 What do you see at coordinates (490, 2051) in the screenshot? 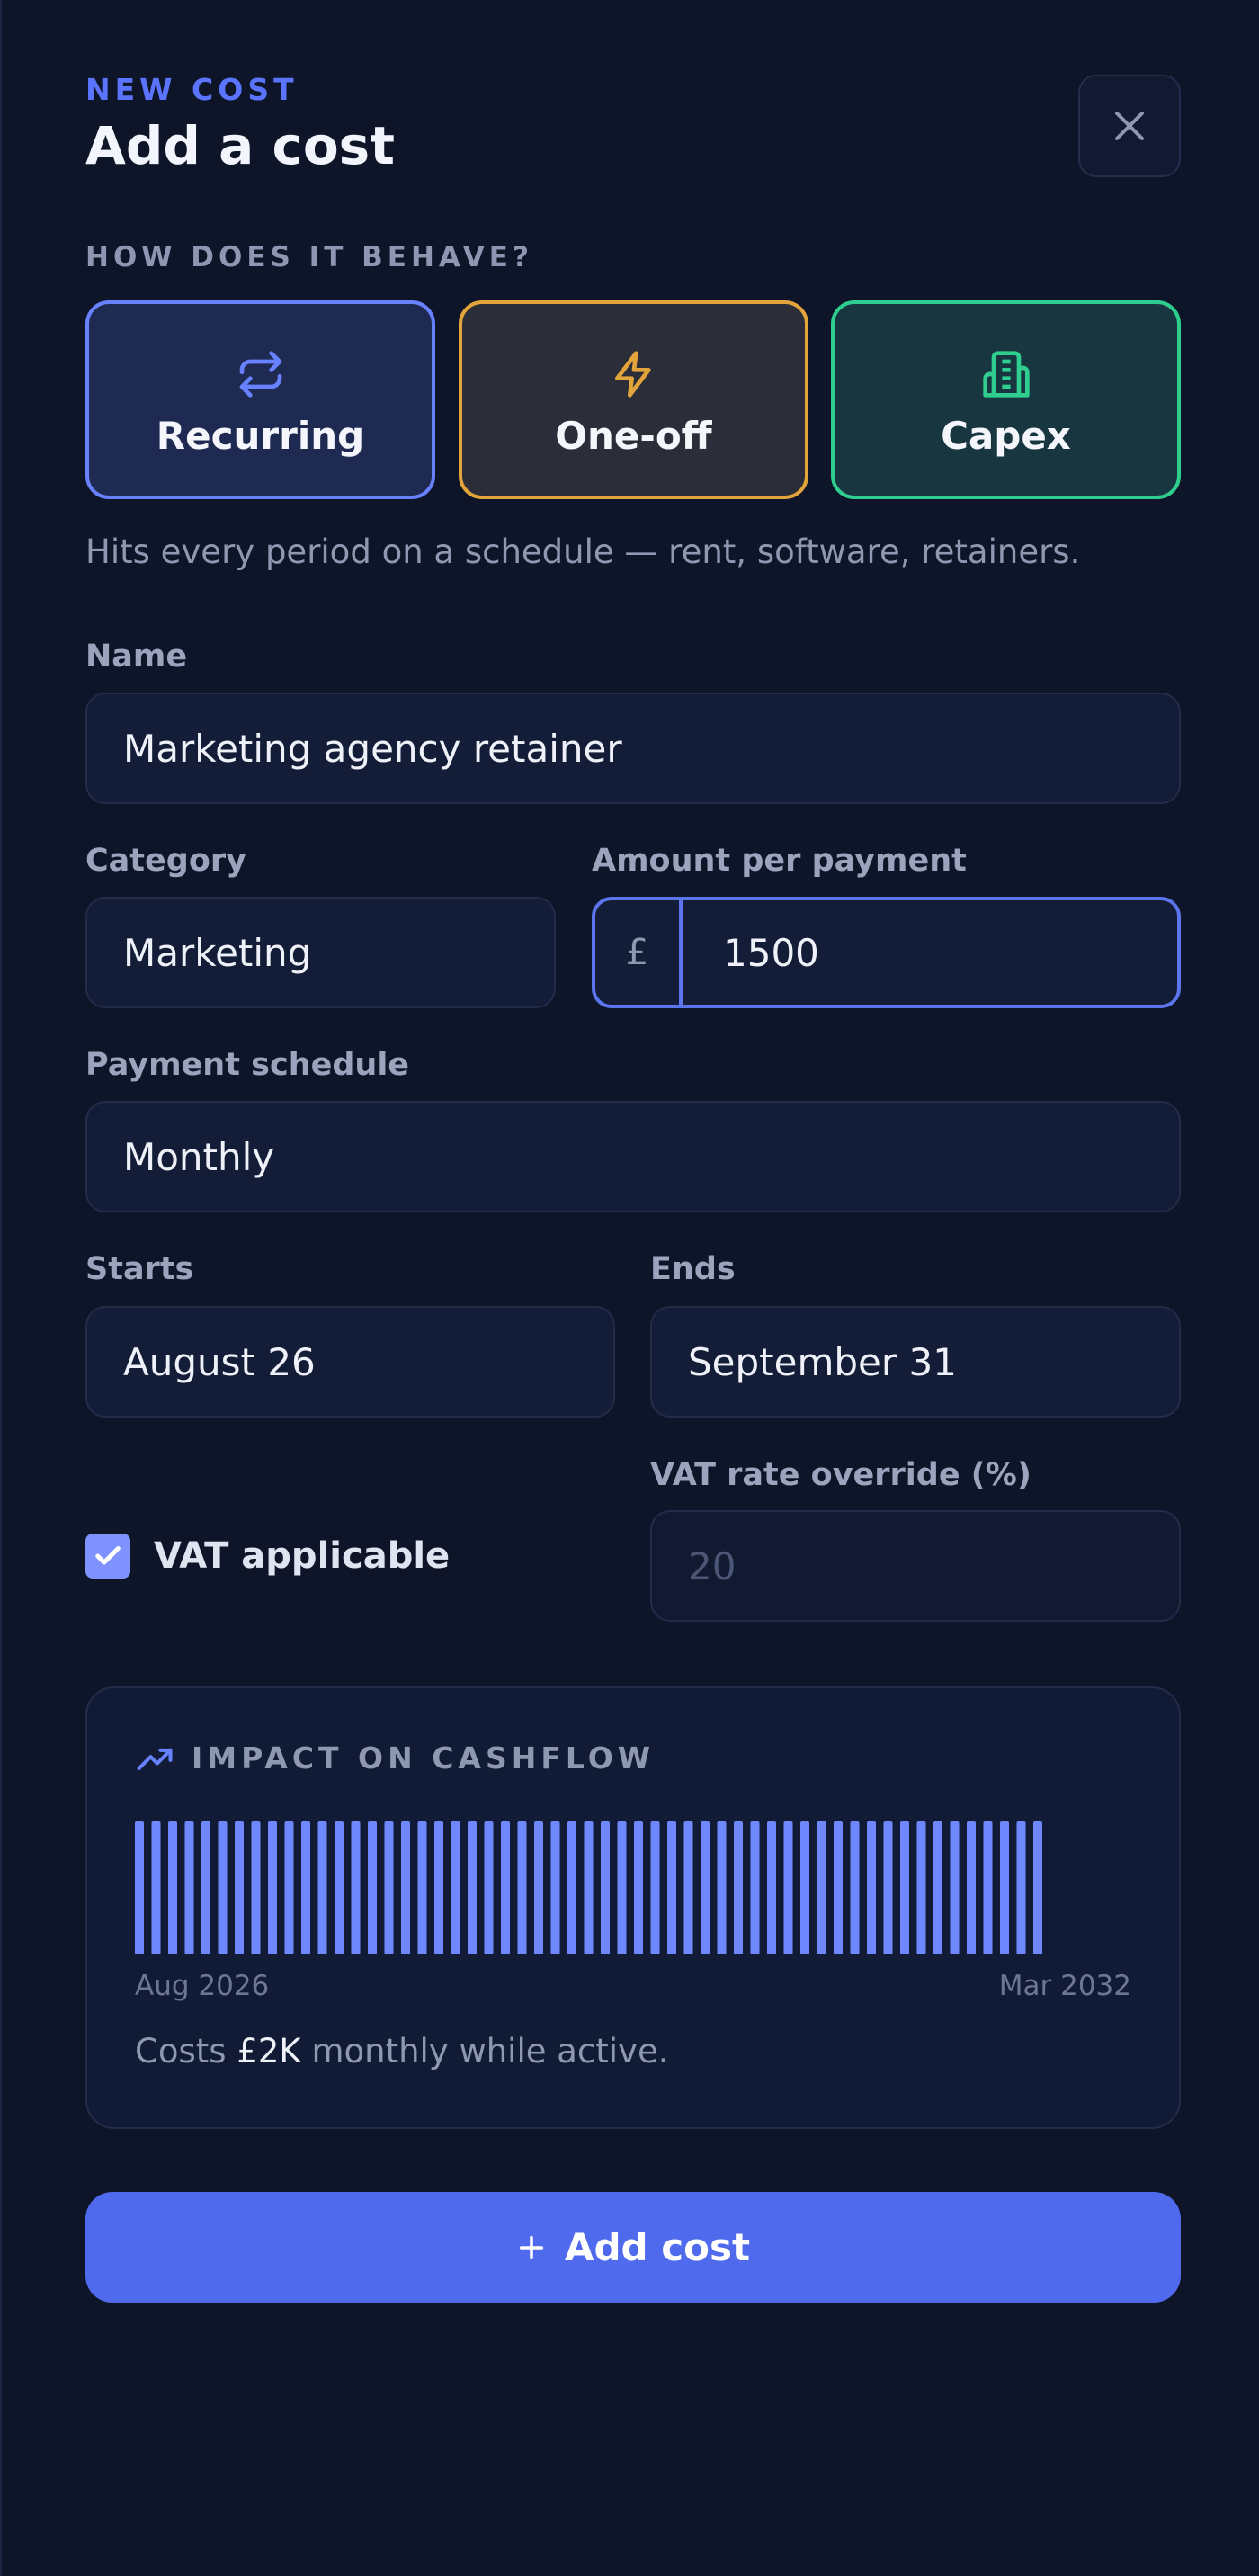
I see `summary-suffix: monthly while active.` at bounding box center [490, 2051].